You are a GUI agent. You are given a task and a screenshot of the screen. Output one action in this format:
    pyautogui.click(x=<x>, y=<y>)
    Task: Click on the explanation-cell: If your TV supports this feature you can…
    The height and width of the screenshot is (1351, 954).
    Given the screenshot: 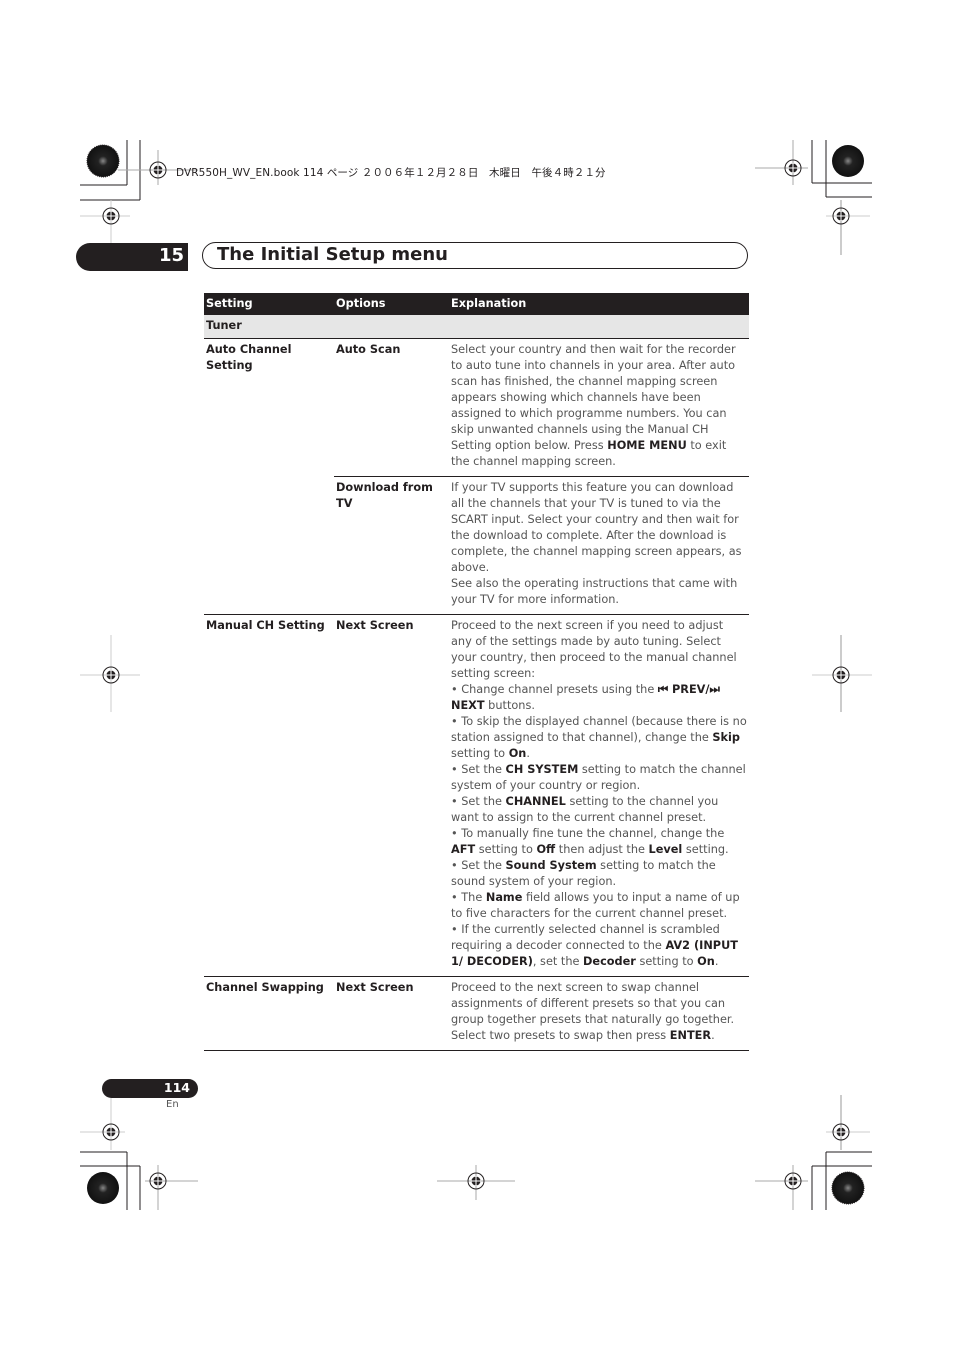 What is the action you would take?
    pyautogui.click(x=599, y=545)
    